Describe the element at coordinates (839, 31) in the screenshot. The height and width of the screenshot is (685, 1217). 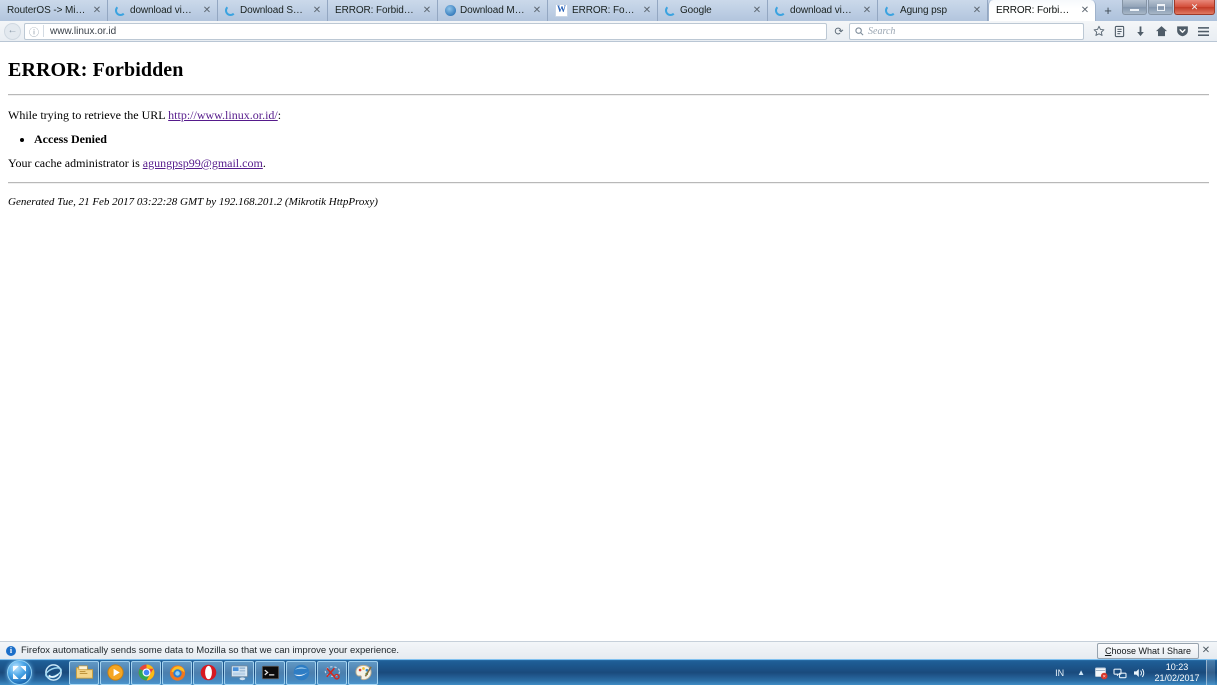
I see `reload-button: ⟳` at that location.